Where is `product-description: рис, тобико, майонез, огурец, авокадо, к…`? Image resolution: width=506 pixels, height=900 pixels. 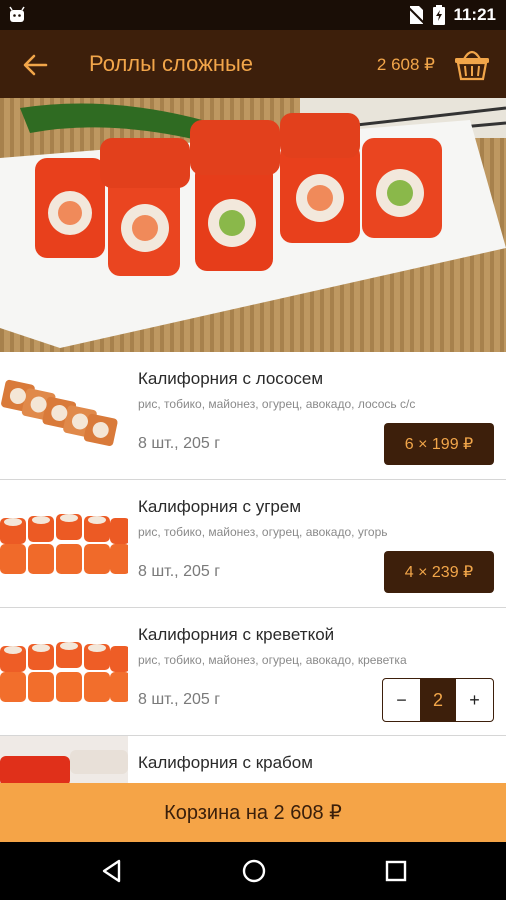
product-description: рис, тобико, майонез, огурец, авокадо, к… is located at coordinates (272, 660).